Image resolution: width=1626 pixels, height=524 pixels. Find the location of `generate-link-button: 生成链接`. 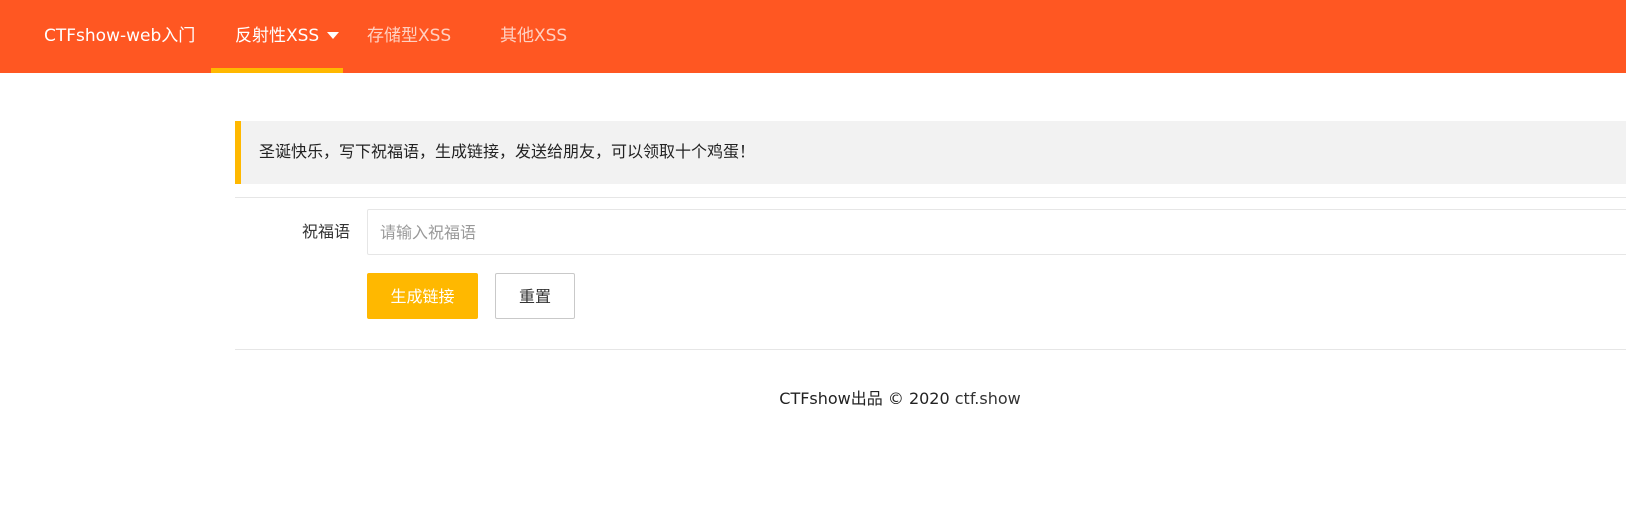

generate-link-button: 生成链接 is located at coordinates (422, 296).